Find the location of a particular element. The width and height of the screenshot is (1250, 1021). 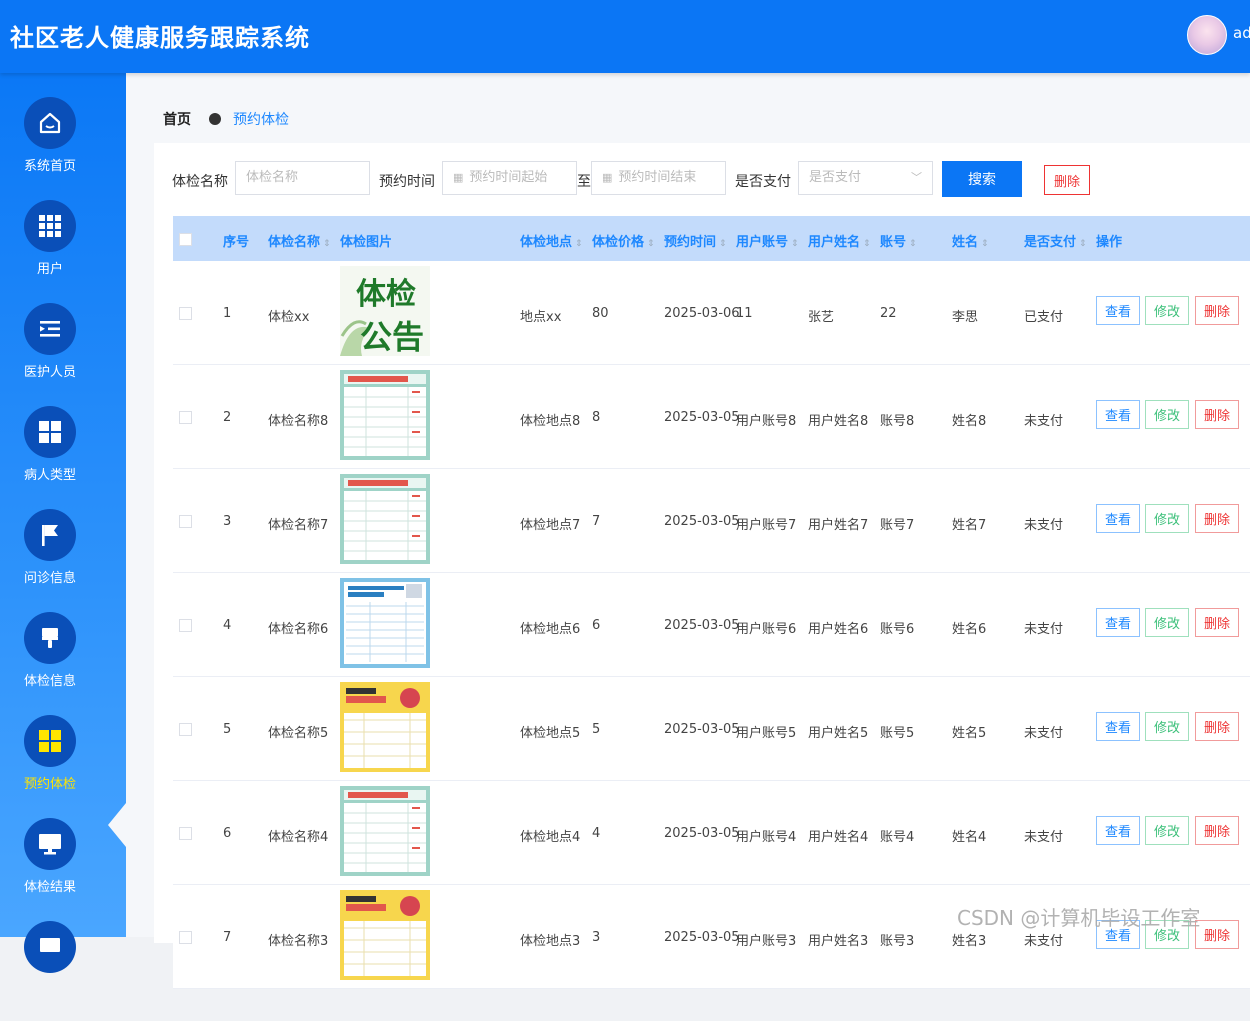

time-filter-label: 预约时间 is located at coordinates (407, 182).